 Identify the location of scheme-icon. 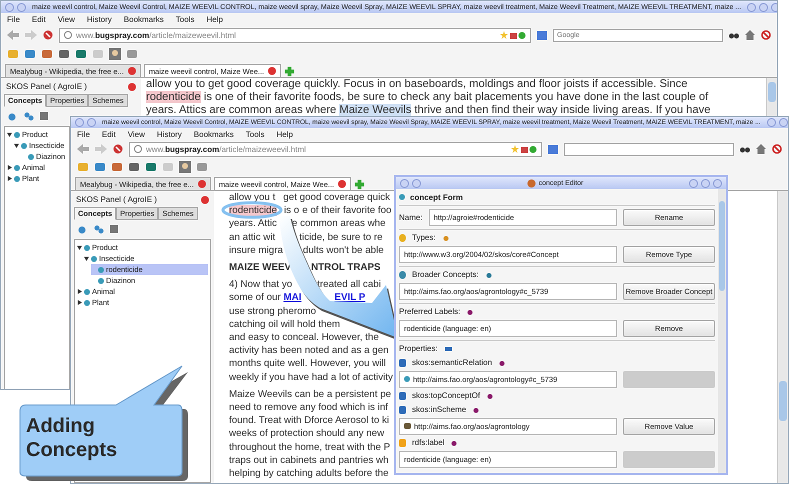
(407, 426).